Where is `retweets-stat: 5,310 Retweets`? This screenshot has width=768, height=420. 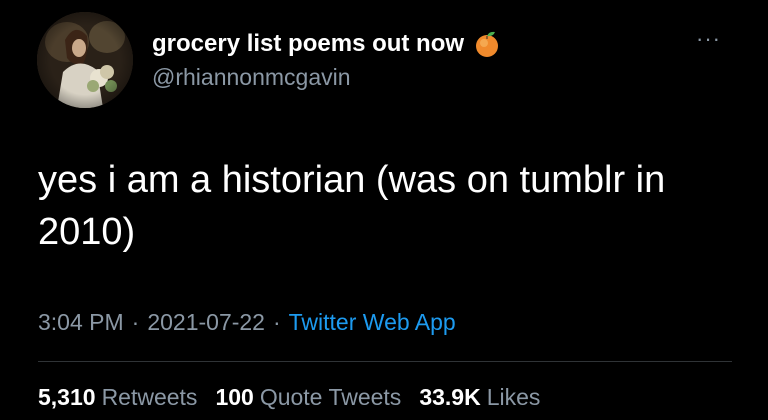
retweets-stat: 5,310 Retweets is located at coordinates (117, 397).